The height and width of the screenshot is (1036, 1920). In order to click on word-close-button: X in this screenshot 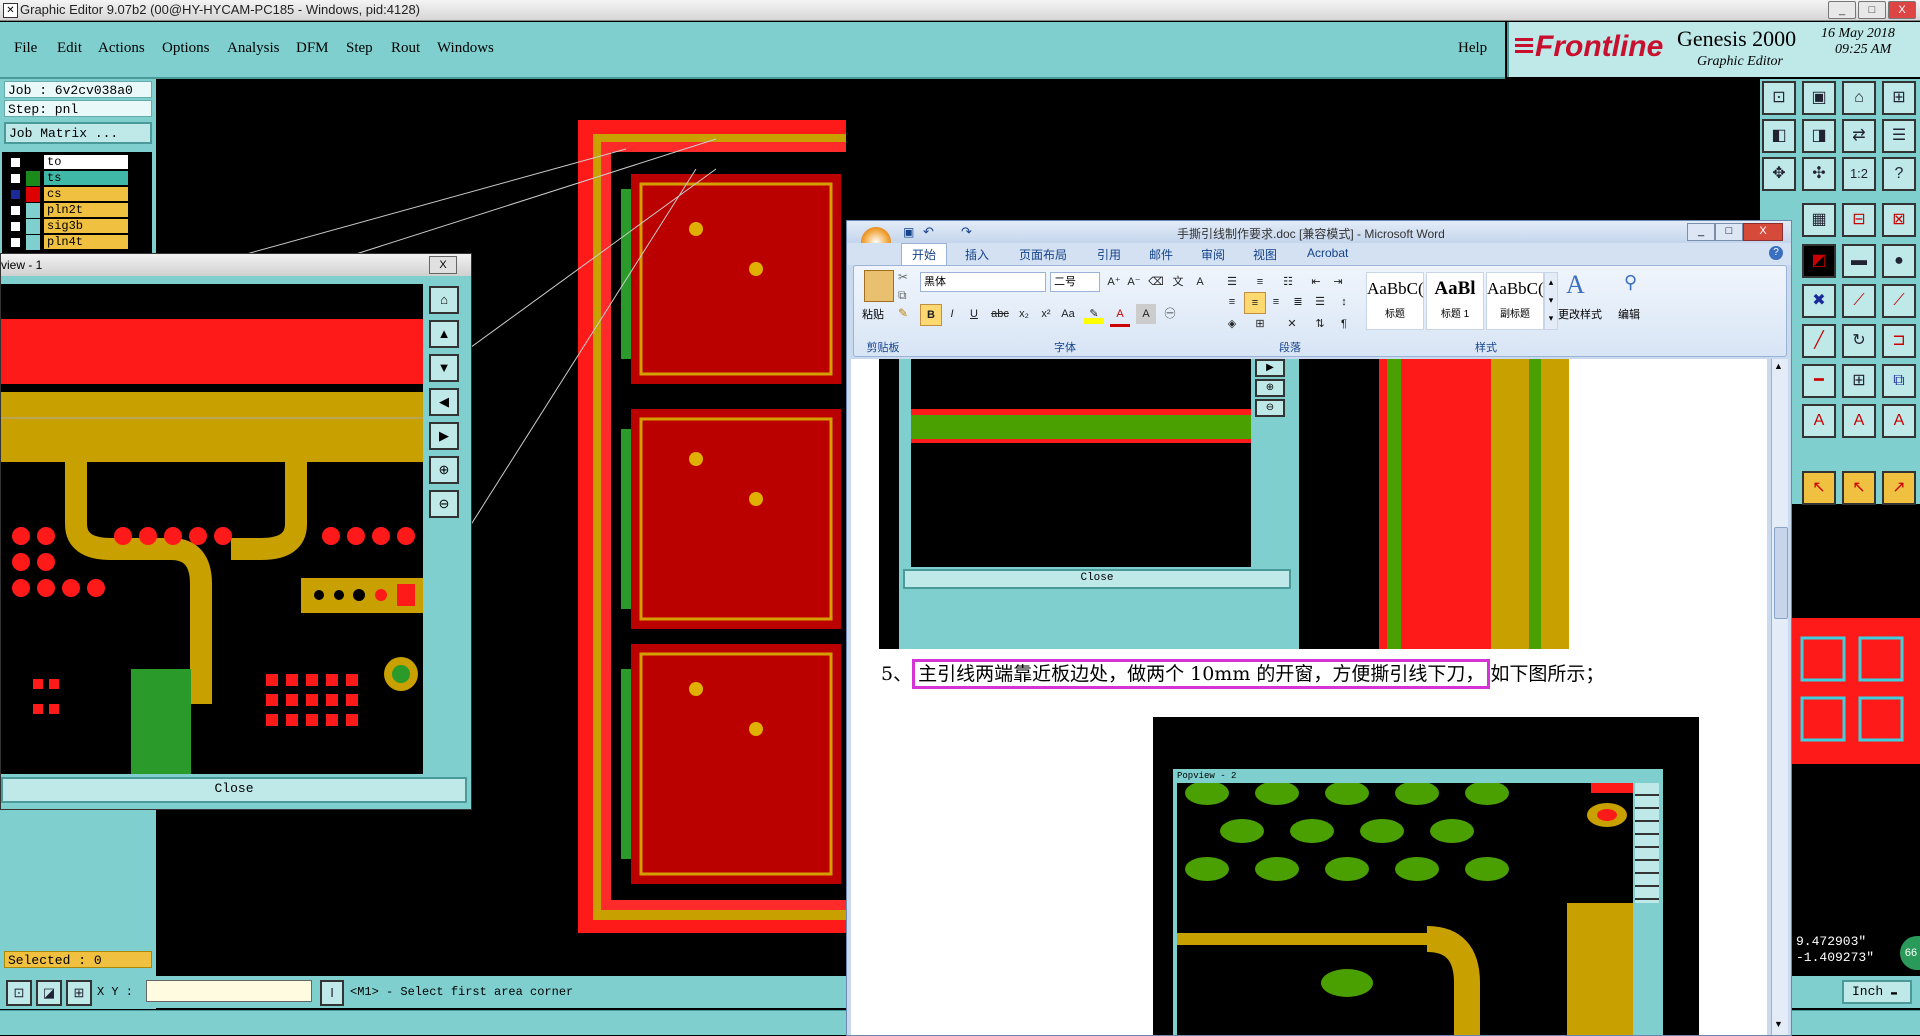, I will do `click(1763, 232)`.